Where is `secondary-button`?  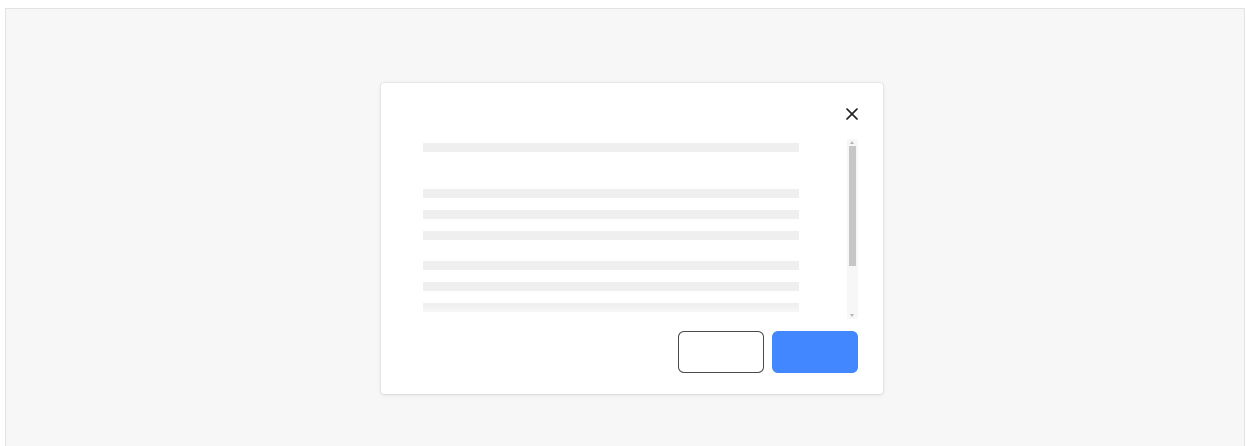
secondary-button is located at coordinates (721, 352).